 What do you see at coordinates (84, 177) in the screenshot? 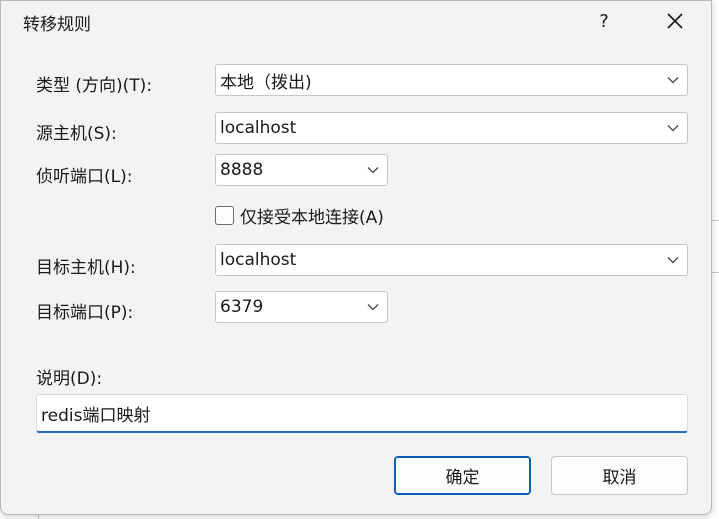
I see `listen-port-label: 侦听端口(L):` at bounding box center [84, 177].